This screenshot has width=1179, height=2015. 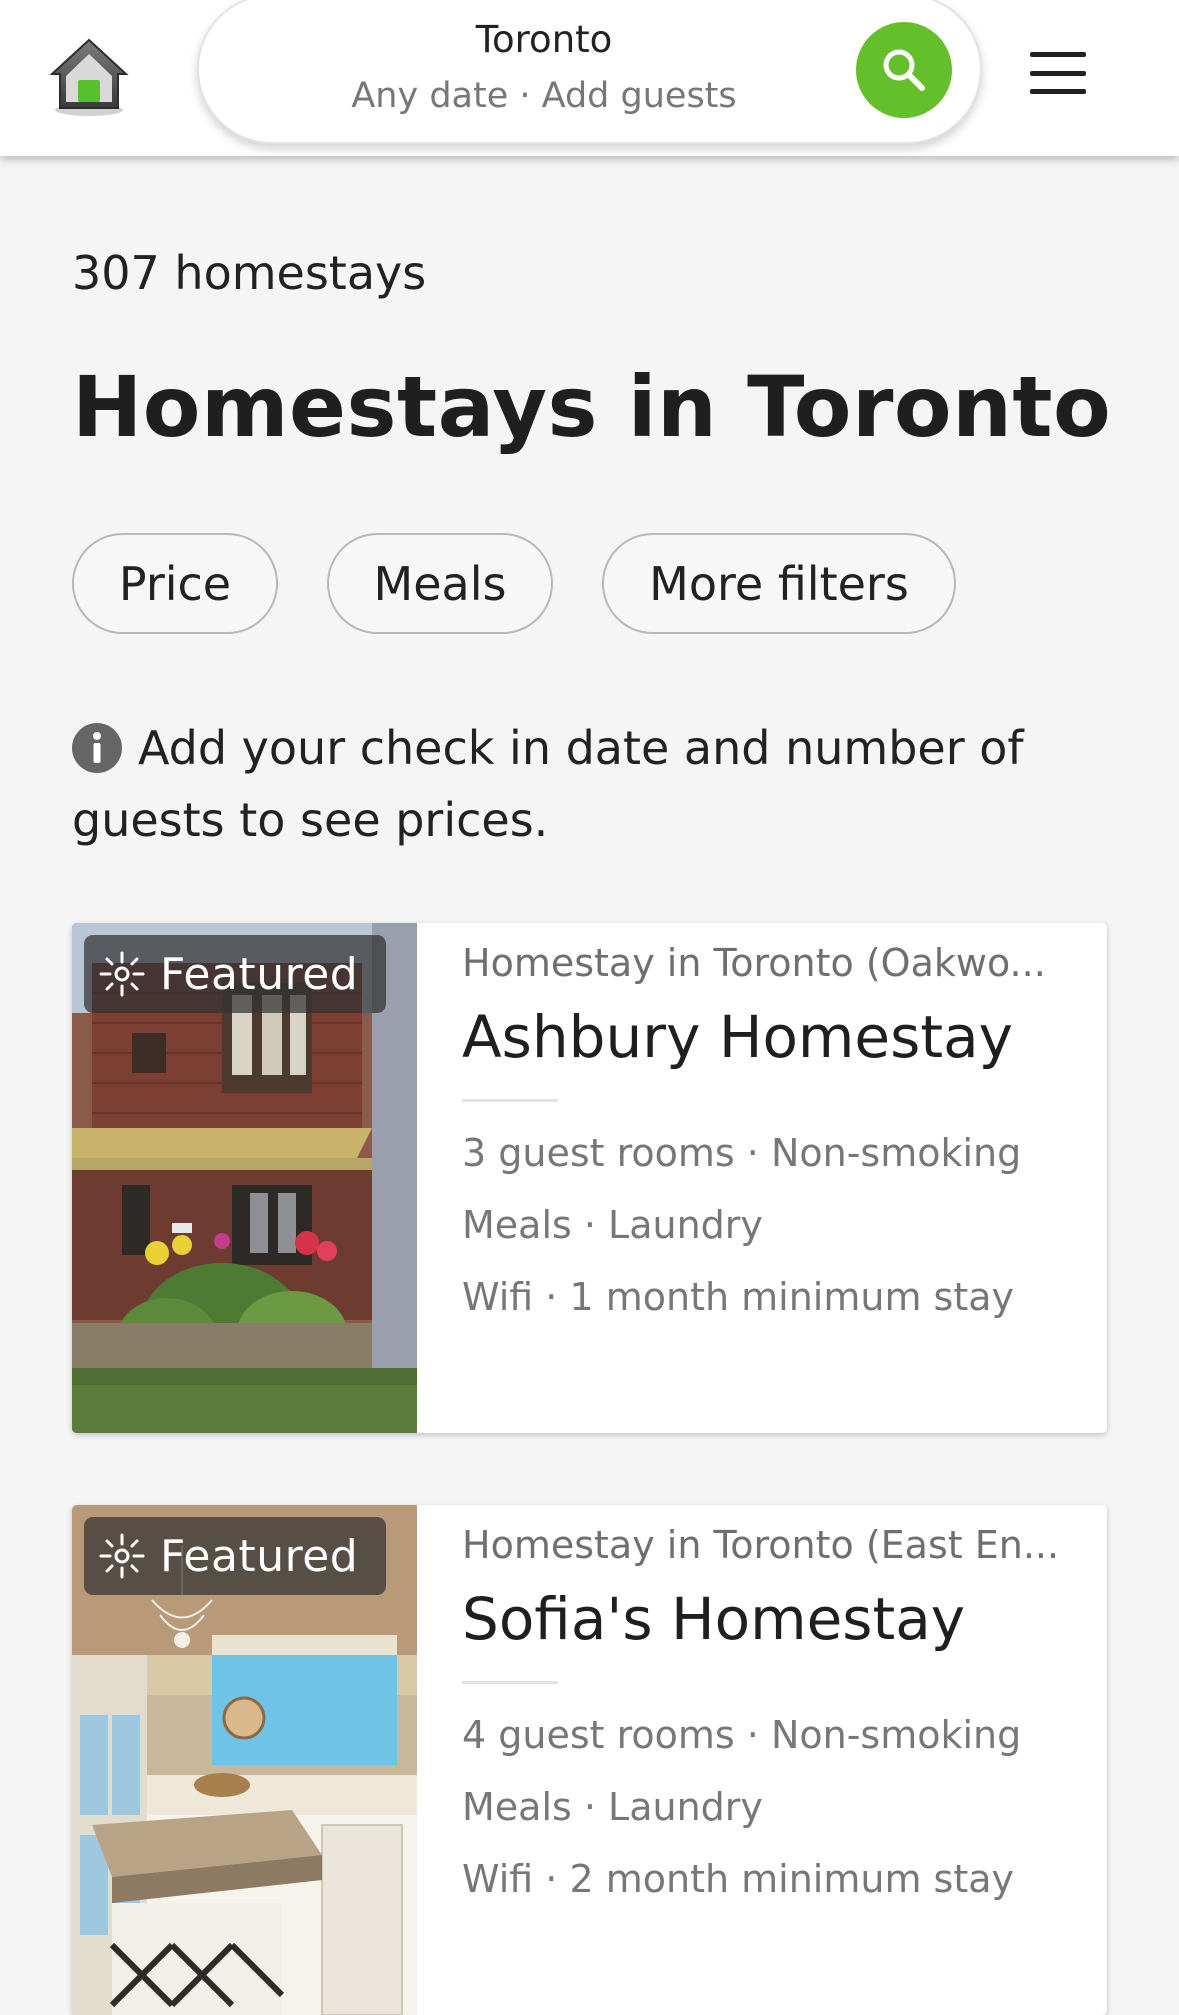 What do you see at coordinates (589, 72) in the screenshot?
I see `search-bar: Toronto Any date · Add guests` at bounding box center [589, 72].